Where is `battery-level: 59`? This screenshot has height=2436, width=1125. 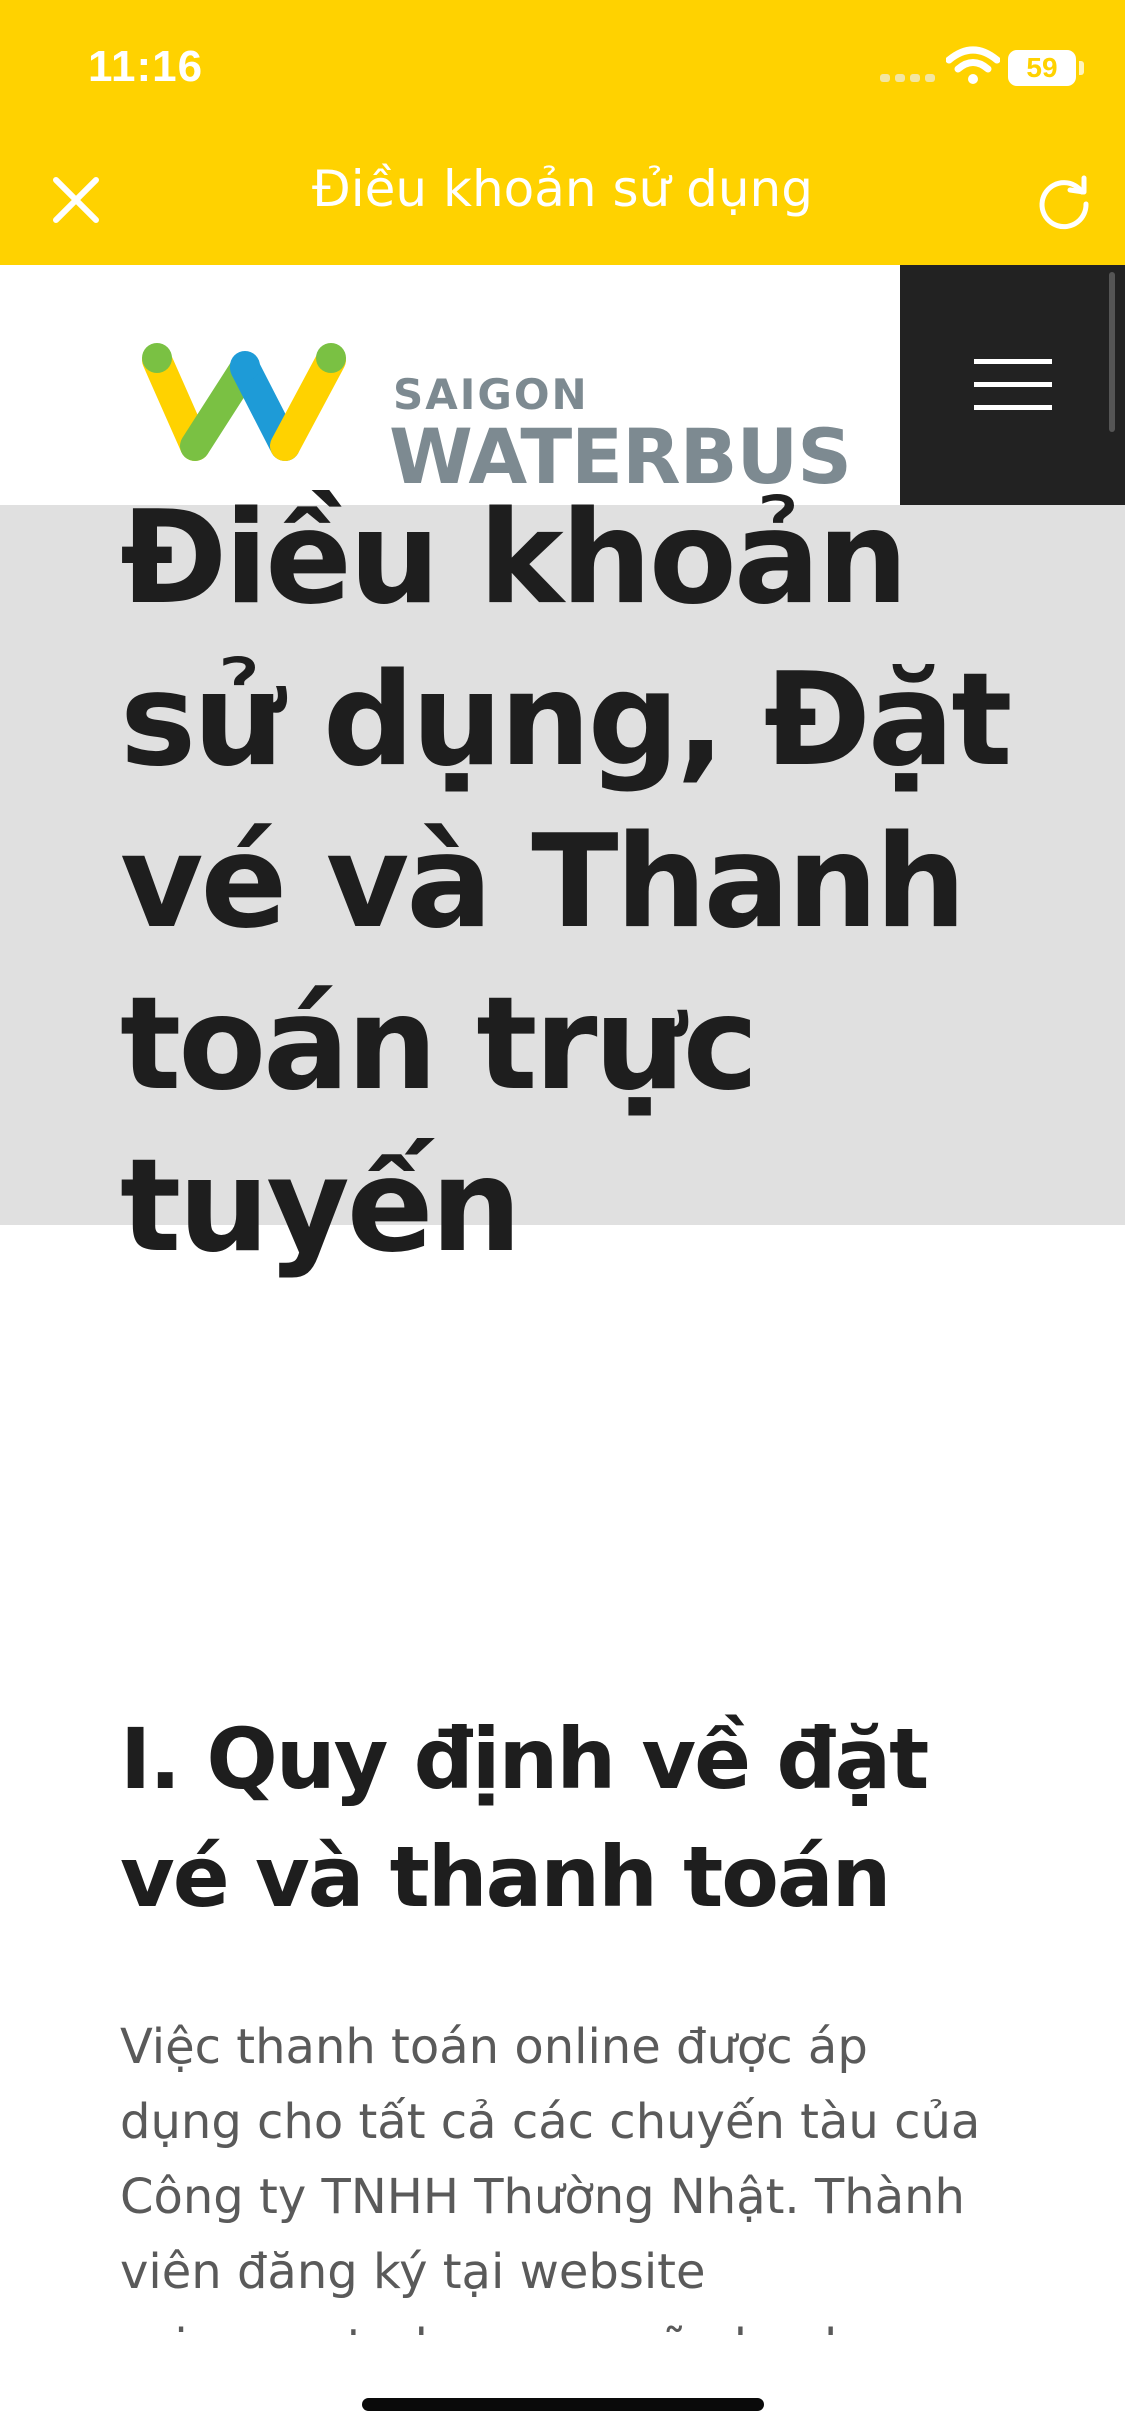 battery-level: 59 is located at coordinates (1042, 67).